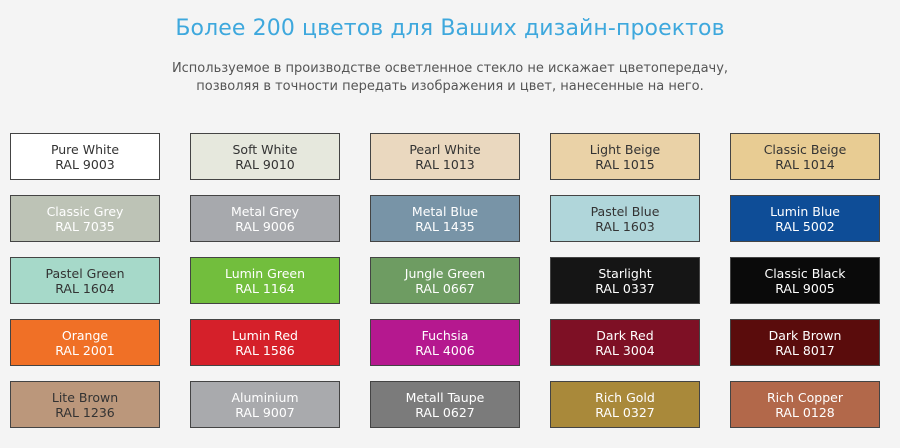  I want to click on color-swatch: Metal Blue RAL 1435, so click(445, 218).